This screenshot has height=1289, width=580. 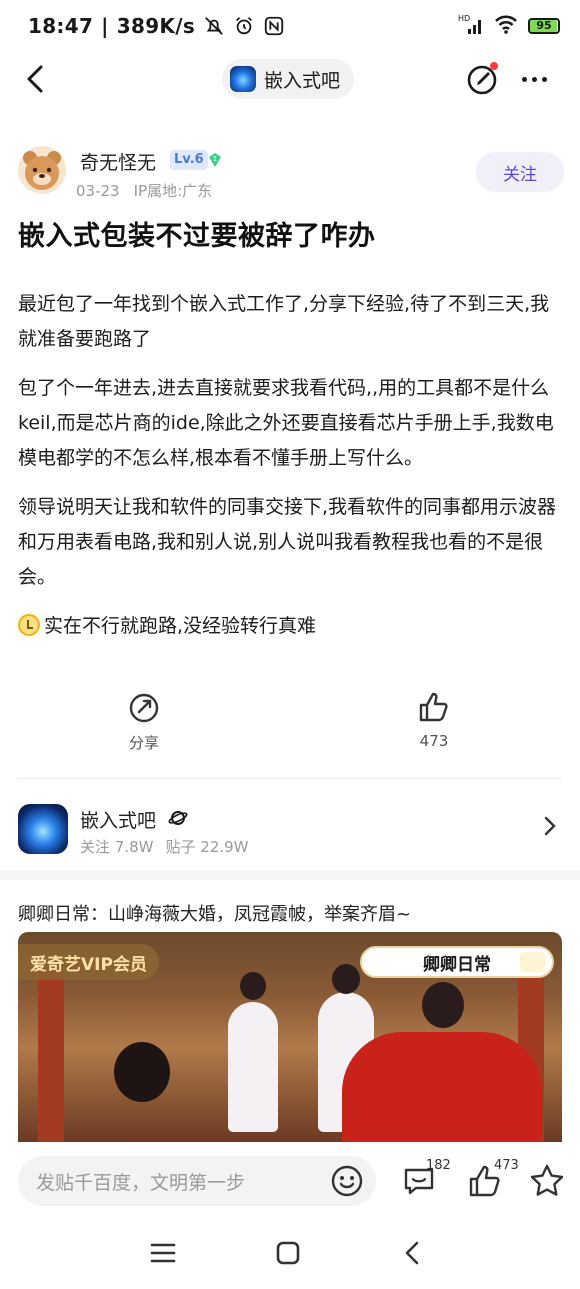 I want to click on like-button: 473, so click(x=434, y=720).